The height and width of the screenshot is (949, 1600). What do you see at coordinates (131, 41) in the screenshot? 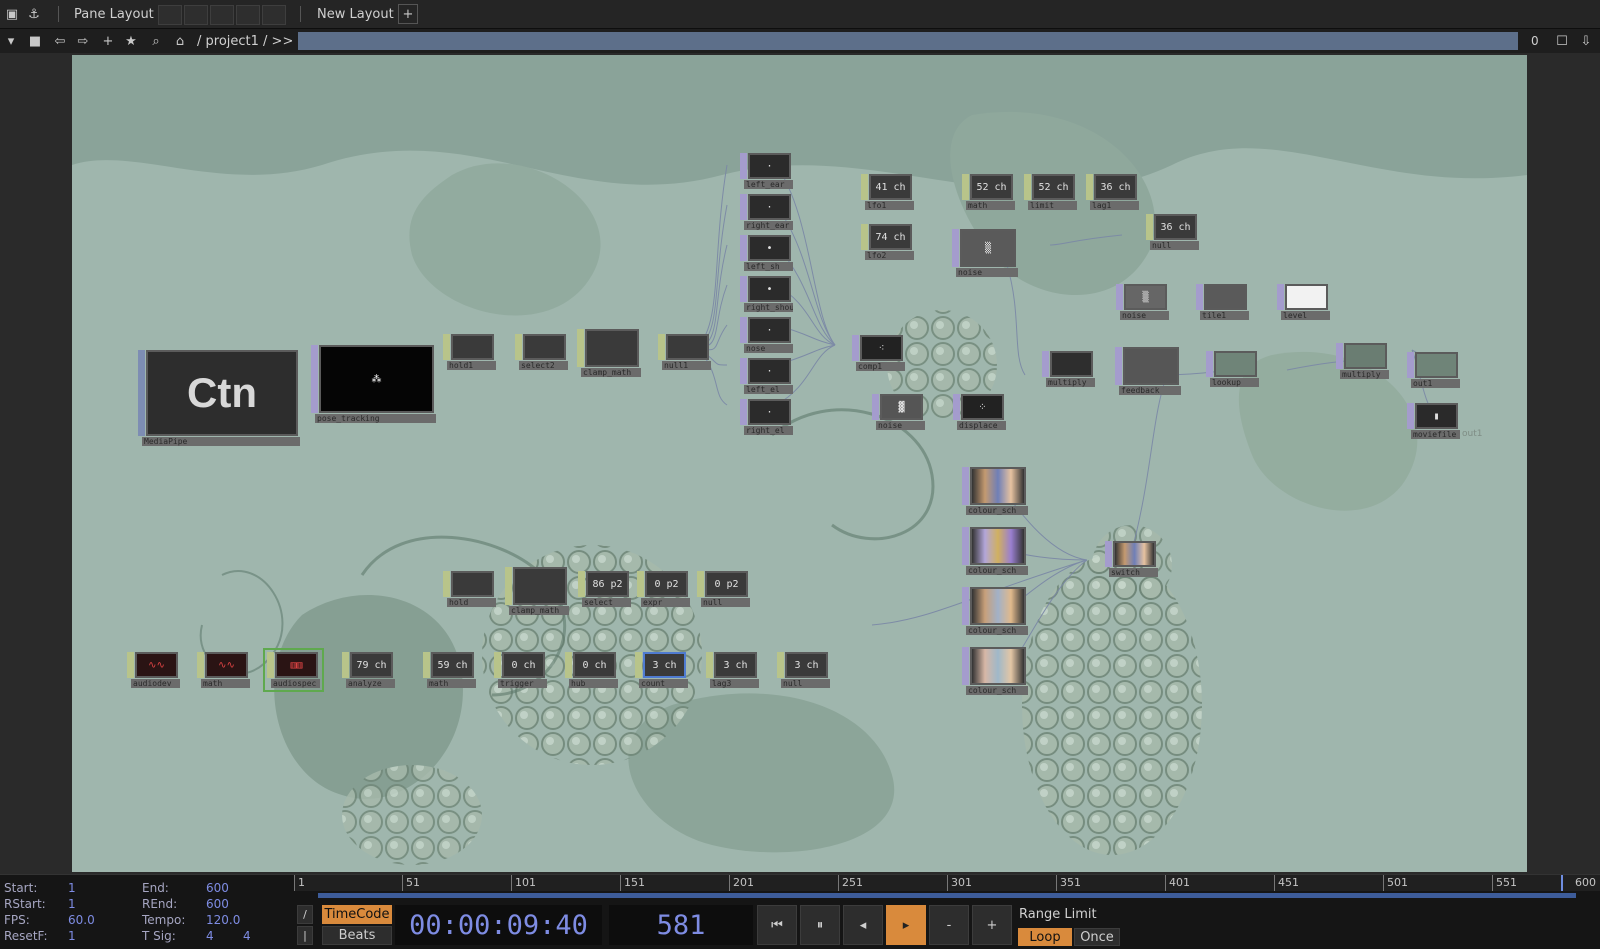
I see `star-icon: ★` at bounding box center [131, 41].